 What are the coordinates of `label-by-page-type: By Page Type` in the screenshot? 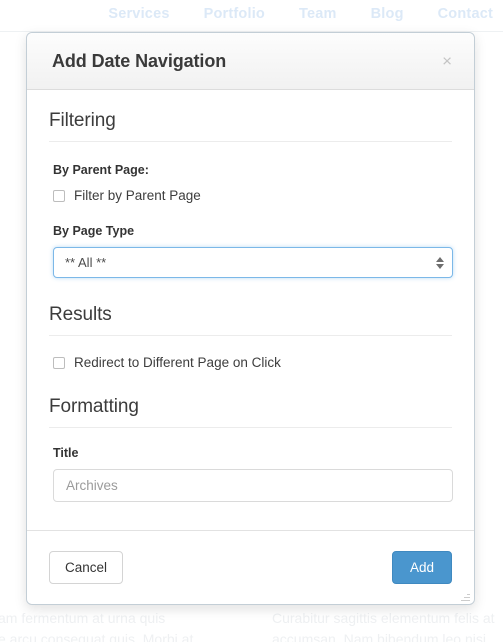 It's located at (94, 231).